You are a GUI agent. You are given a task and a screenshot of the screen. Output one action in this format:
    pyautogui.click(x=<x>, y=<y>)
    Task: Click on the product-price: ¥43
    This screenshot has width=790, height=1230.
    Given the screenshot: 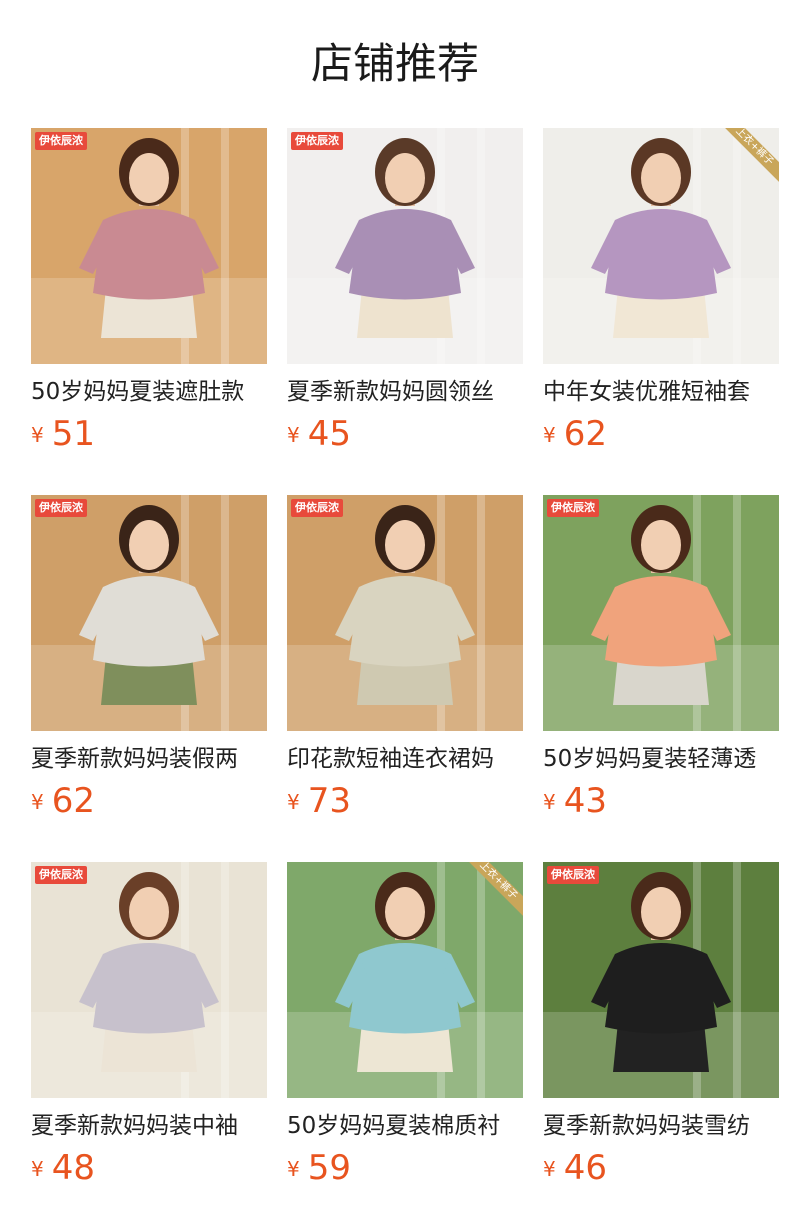 What is the action you would take?
    pyautogui.click(x=575, y=803)
    